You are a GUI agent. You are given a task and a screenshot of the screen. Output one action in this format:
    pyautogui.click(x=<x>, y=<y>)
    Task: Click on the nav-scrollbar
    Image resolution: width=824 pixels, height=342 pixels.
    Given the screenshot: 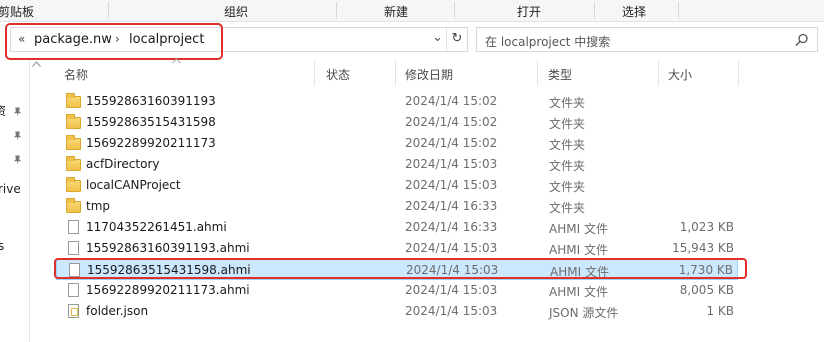 What is the action you would take?
    pyautogui.click(x=37, y=201)
    